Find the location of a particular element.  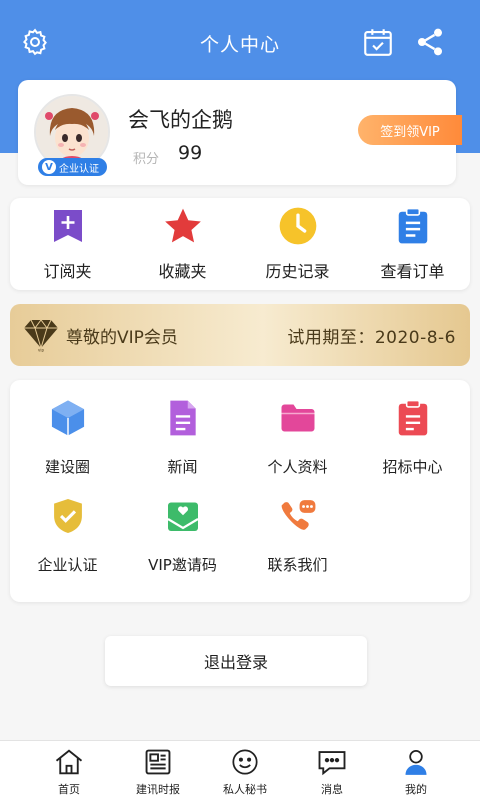

share-icon is located at coordinates (430, 42).